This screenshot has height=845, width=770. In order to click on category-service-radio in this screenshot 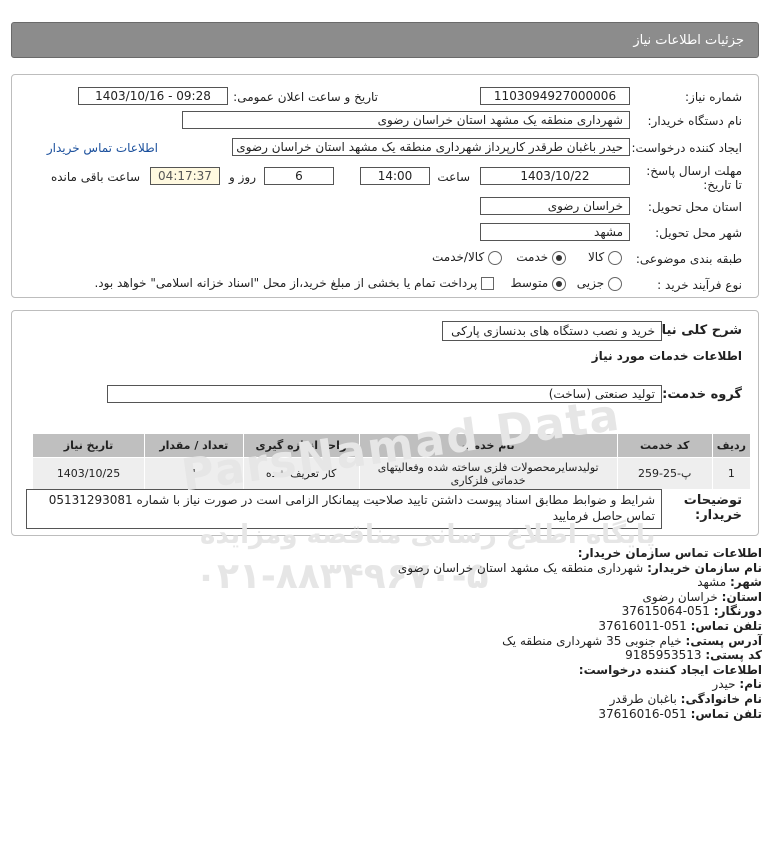, I will do `click(559, 257)`.